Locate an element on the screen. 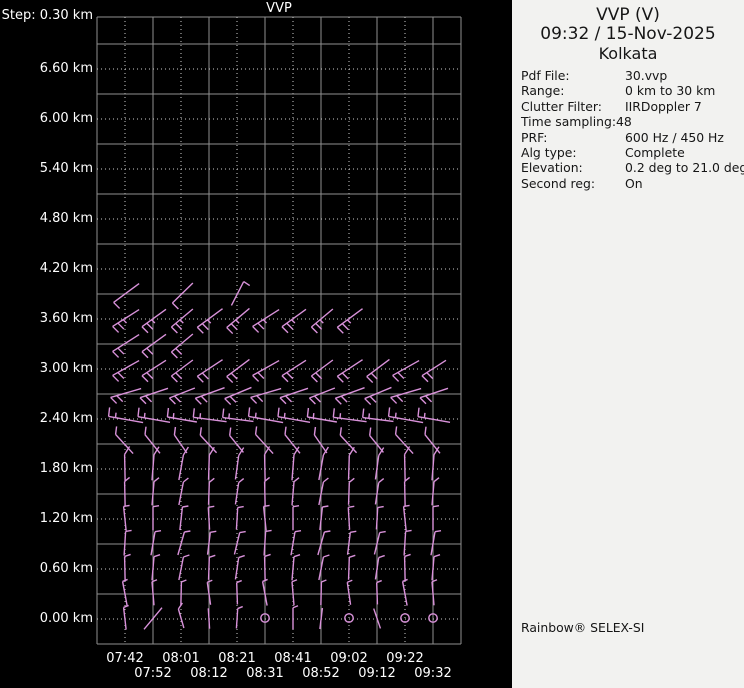 The height and width of the screenshot is (688, 744). y-axis-label: 1.80 km is located at coordinates (66, 468).